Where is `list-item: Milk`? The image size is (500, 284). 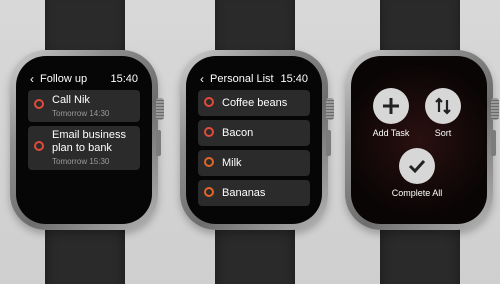
list-item: Milk is located at coordinates (254, 163).